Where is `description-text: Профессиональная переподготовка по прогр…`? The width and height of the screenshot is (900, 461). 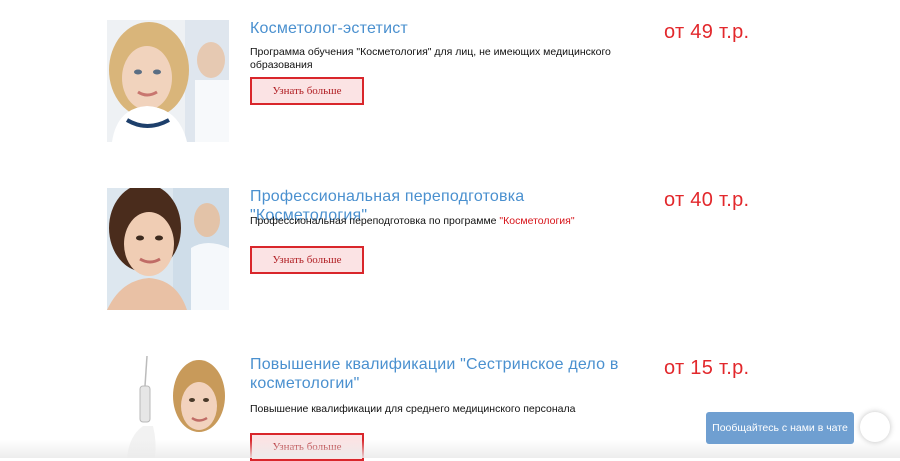 description-text: Профессиональная переподготовка по прогр… is located at coordinates (375, 221).